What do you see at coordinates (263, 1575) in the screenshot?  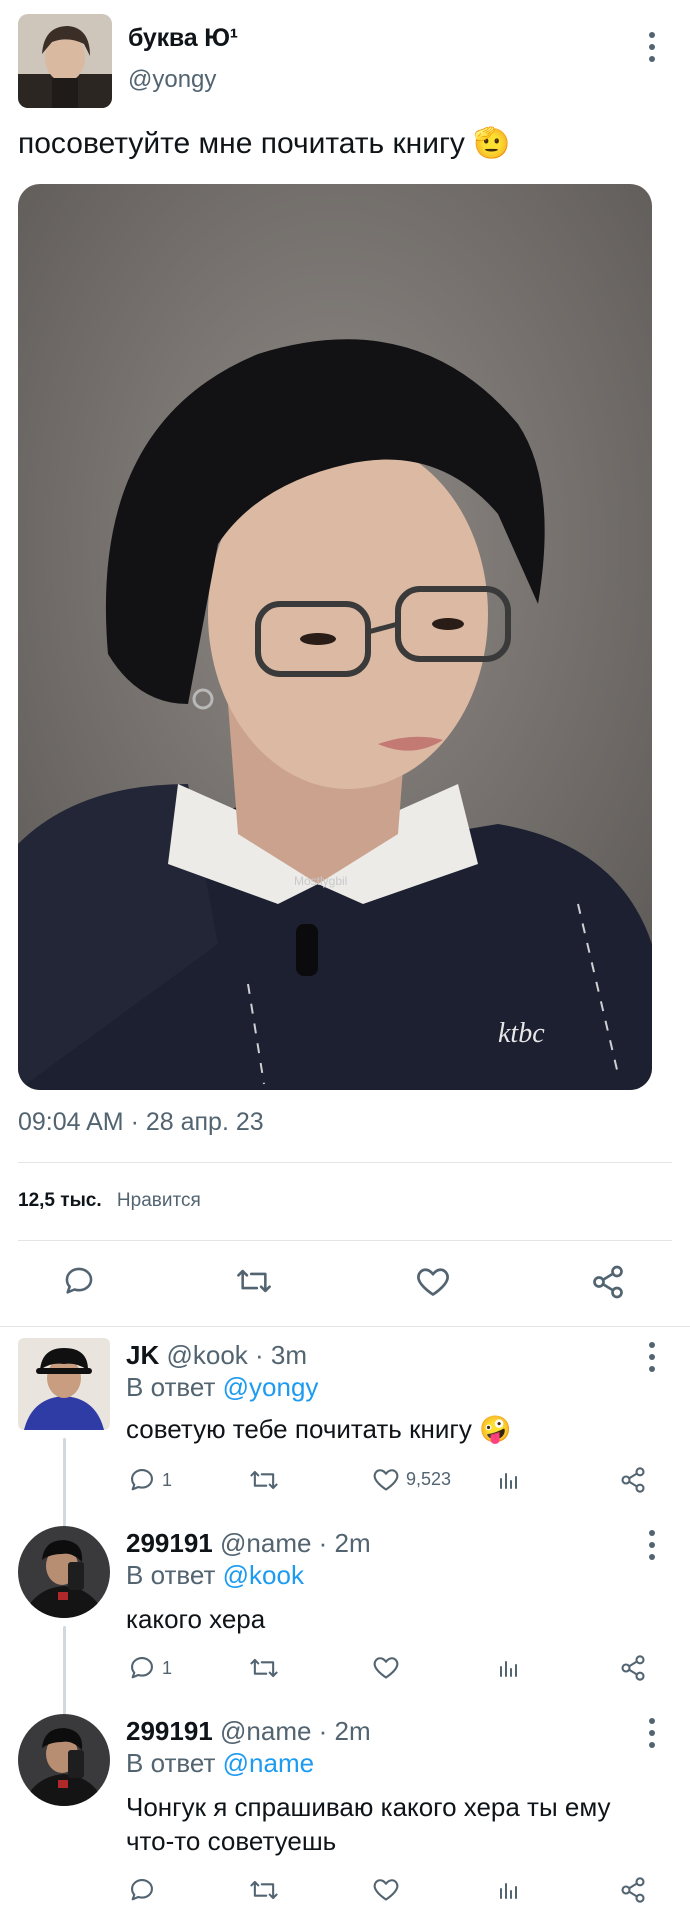 I see `reply-to-mention: @kook` at bounding box center [263, 1575].